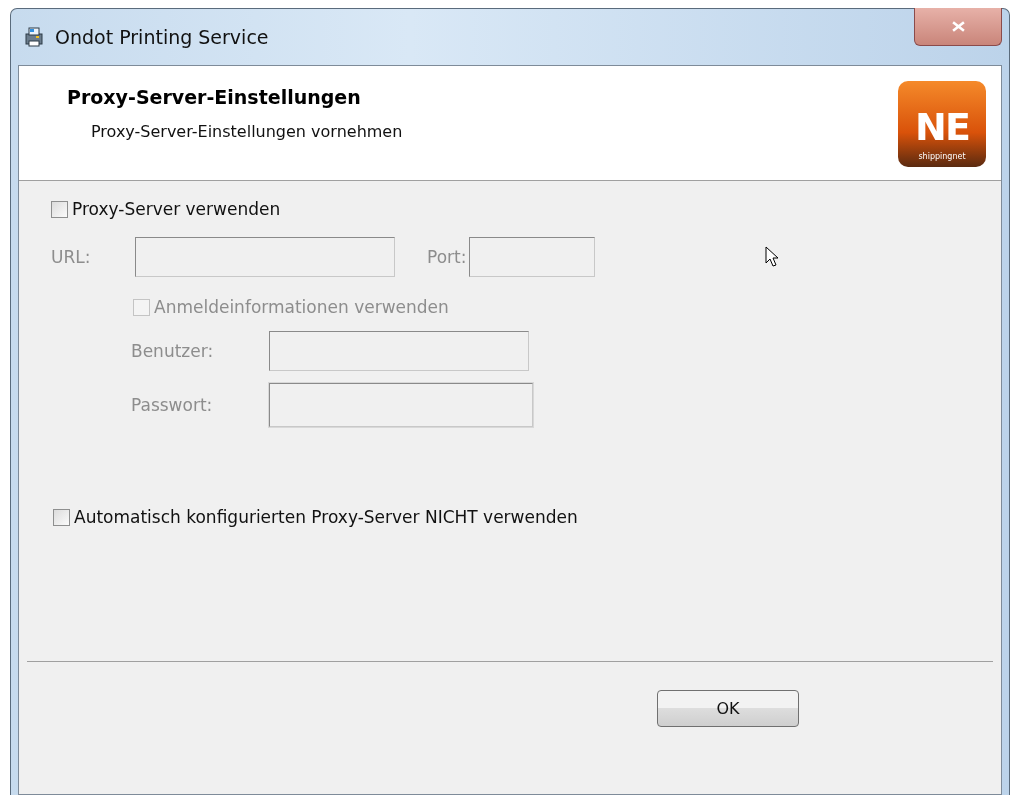 The height and width of the screenshot is (795, 1016). What do you see at coordinates (942, 127) in the screenshot?
I see `logo-mark: NE` at bounding box center [942, 127].